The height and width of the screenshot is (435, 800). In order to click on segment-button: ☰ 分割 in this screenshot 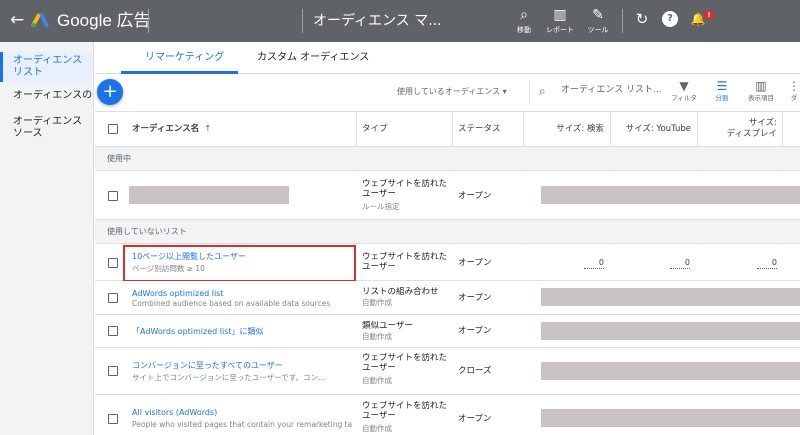, I will do `click(722, 90)`.